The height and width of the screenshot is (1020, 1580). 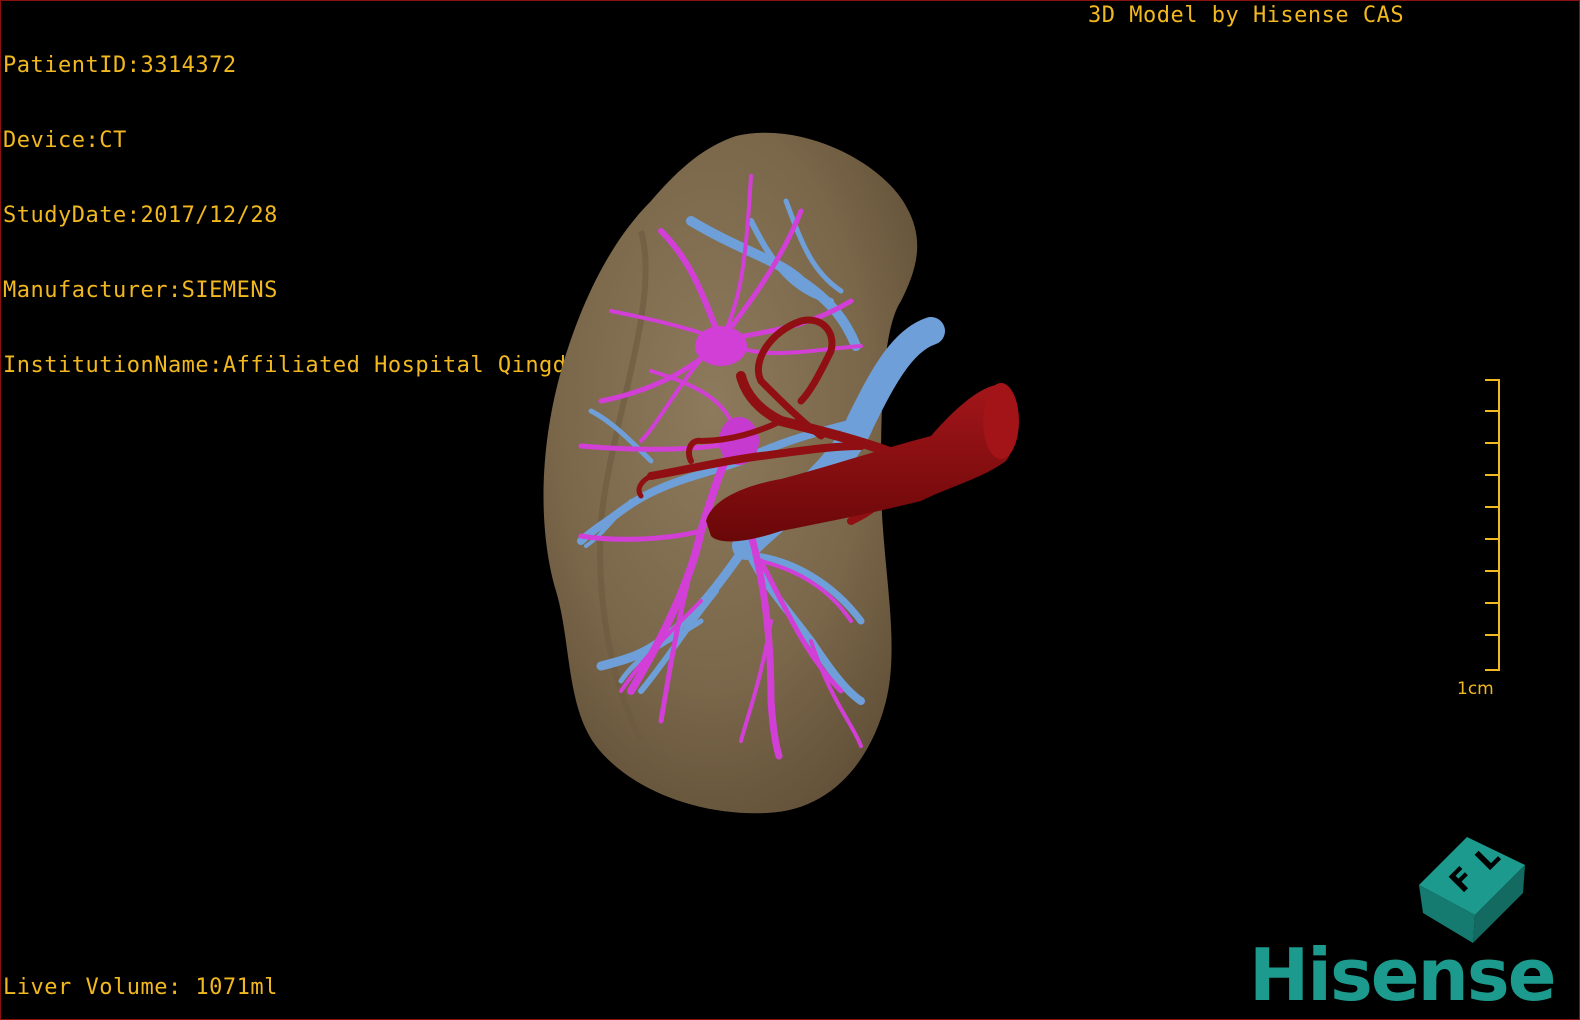 What do you see at coordinates (1492, 525) in the screenshot?
I see `scale-bar` at bounding box center [1492, 525].